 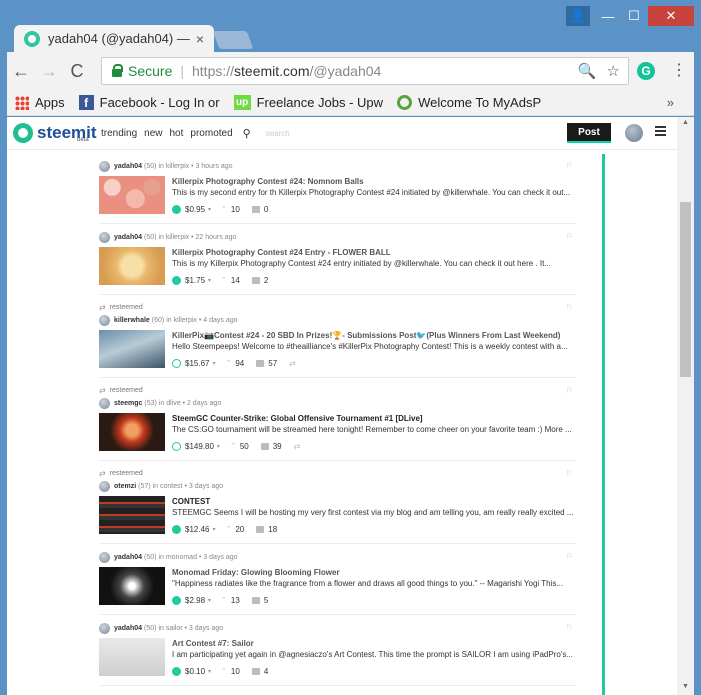 I want to click on scrollbar-thumb, so click(x=685, y=289).